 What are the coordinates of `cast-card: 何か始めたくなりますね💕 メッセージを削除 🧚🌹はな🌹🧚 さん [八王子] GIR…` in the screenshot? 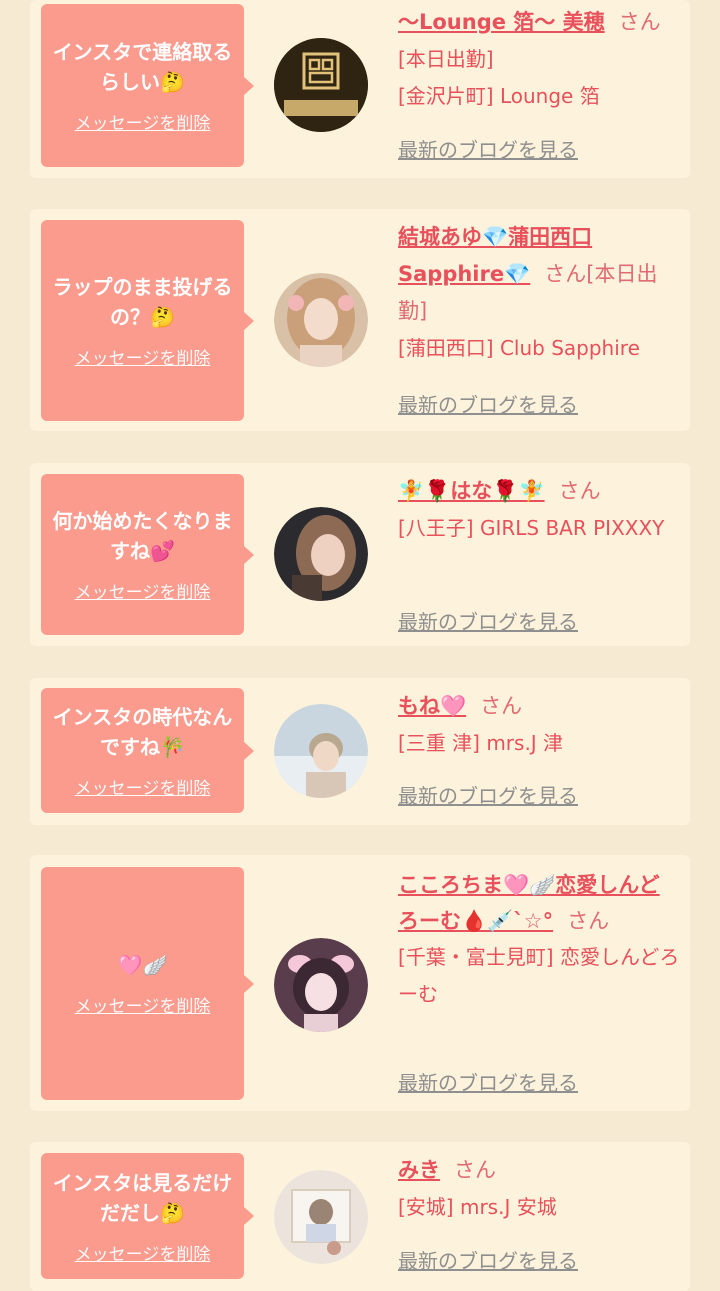 It's located at (360, 554).